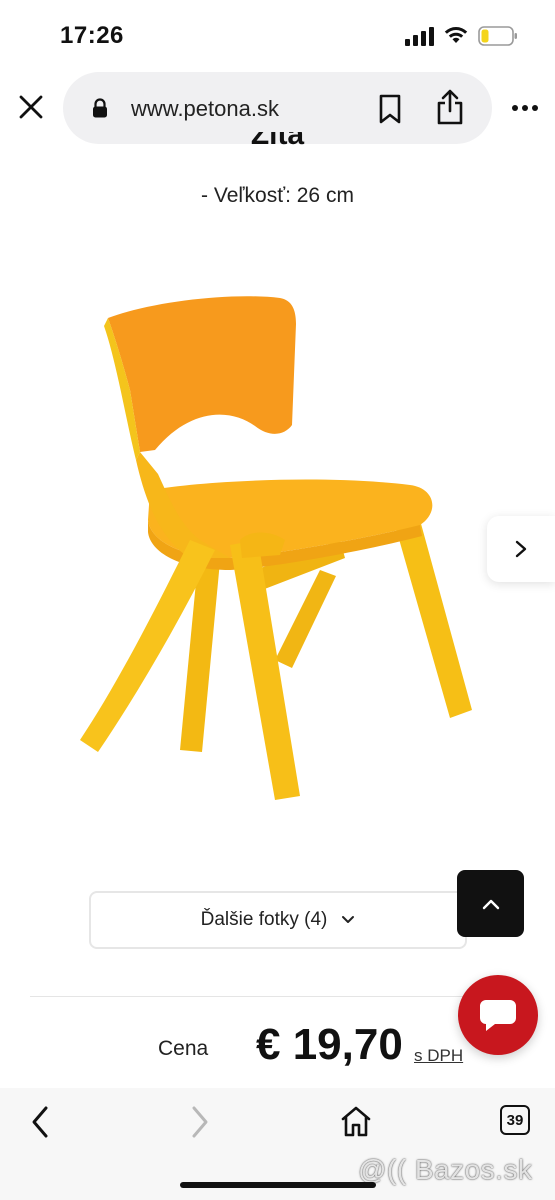 The width and height of the screenshot is (555, 1200). I want to click on scroll-to-top-button, so click(490, 903).